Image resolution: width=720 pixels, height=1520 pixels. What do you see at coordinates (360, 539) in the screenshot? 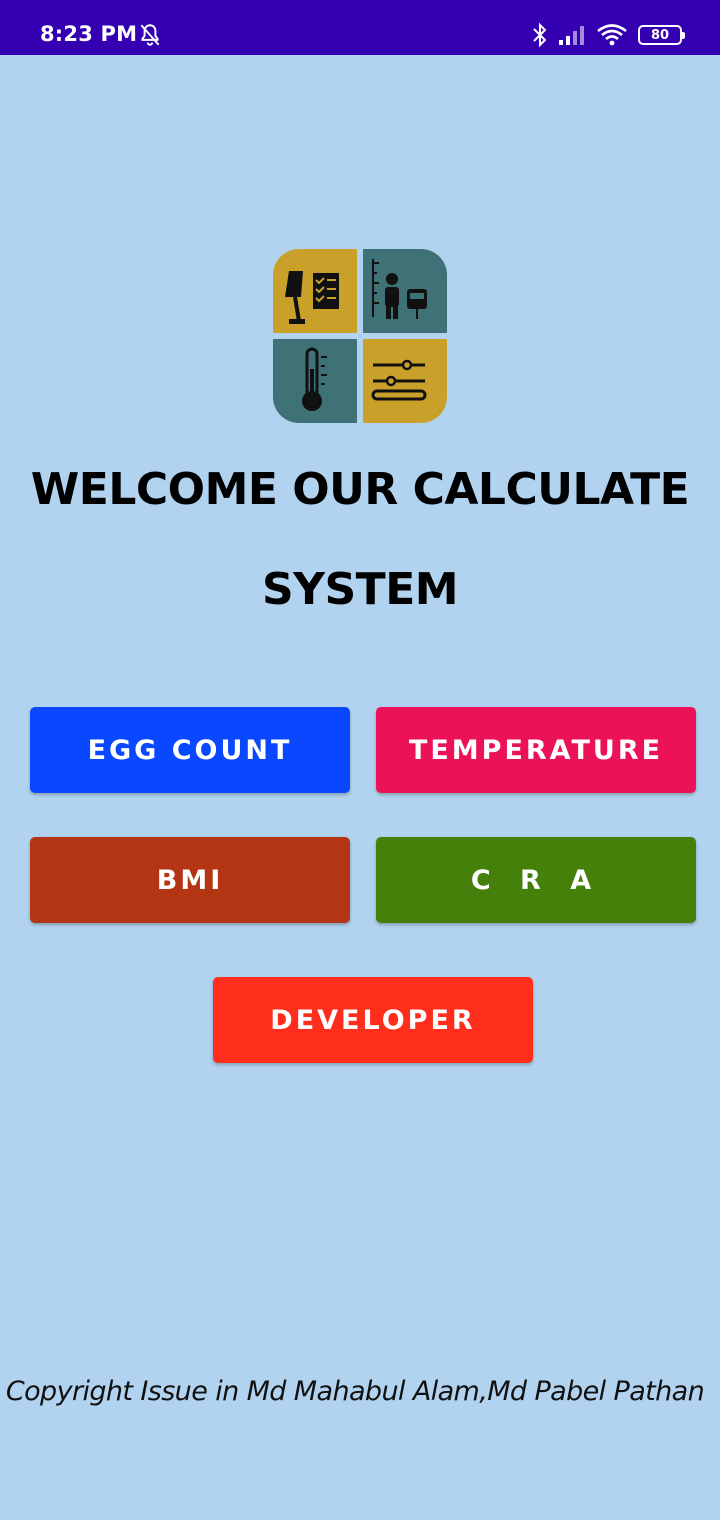
I see `page-title: WELCOME OUR CALCULATE SYSTEM` at bounding box center [360, 539].